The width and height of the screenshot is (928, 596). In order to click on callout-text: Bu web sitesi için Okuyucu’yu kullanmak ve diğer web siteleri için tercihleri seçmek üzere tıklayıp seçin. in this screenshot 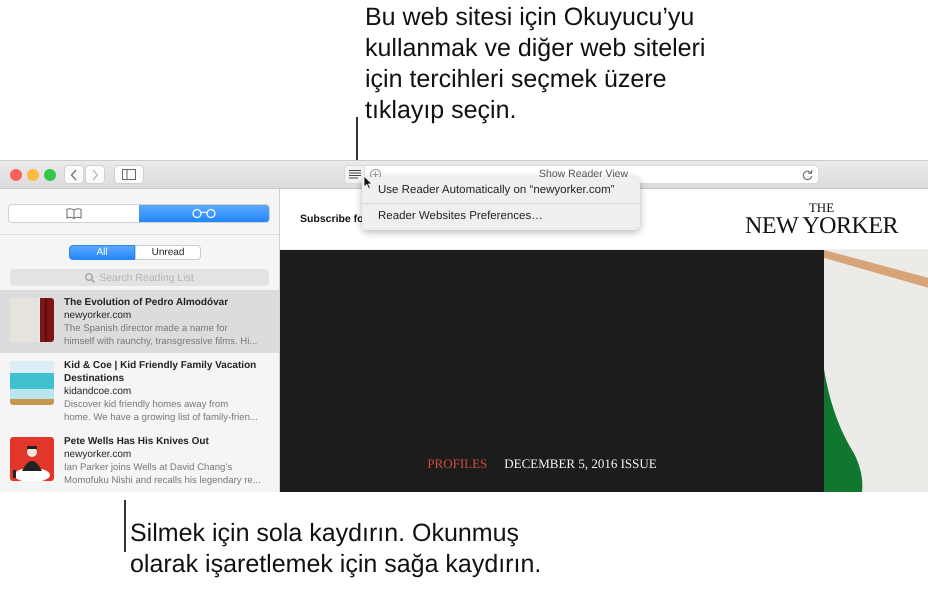, I will do `click(535, 64)`.